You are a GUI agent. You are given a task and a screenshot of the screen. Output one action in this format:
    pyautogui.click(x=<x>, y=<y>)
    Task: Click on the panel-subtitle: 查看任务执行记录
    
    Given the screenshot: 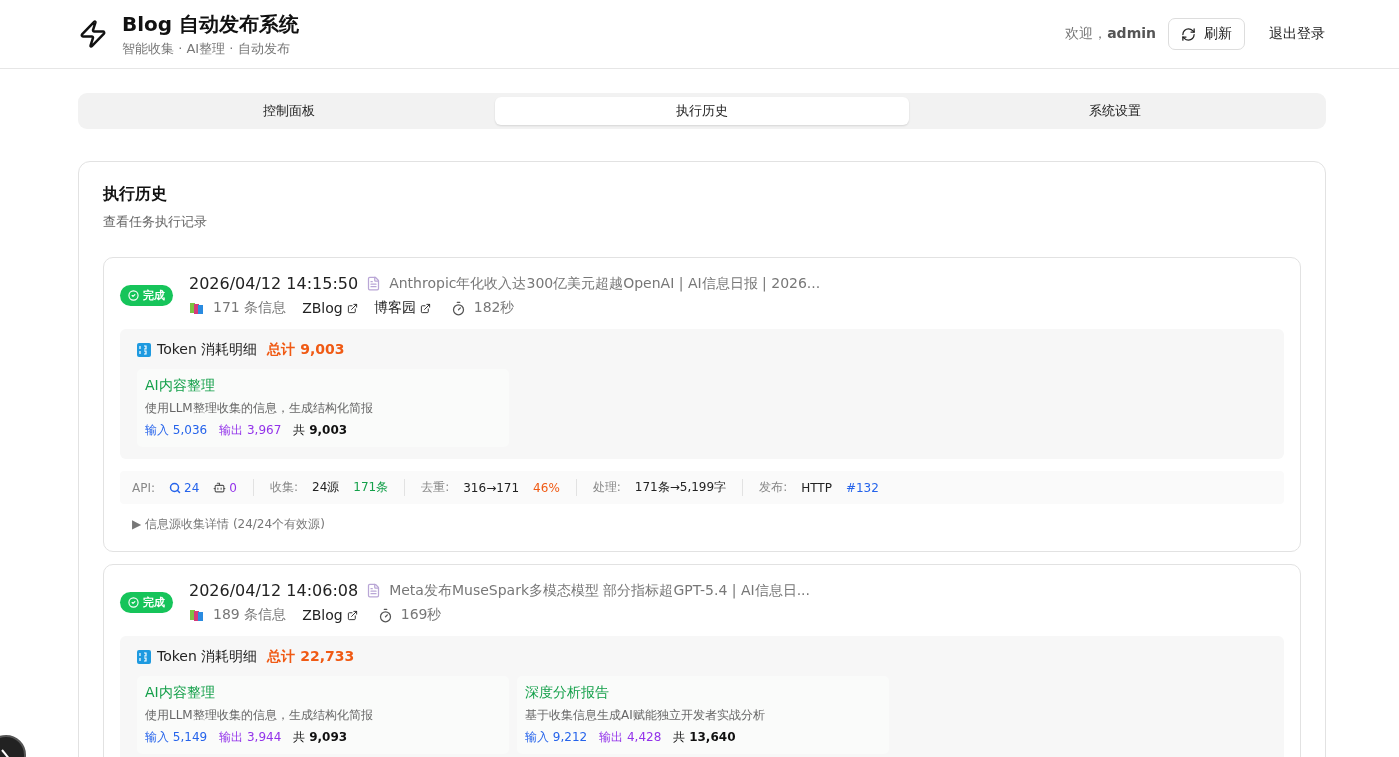 What is the action you would take?
    pyautogui.click(x=155, y=222)
    